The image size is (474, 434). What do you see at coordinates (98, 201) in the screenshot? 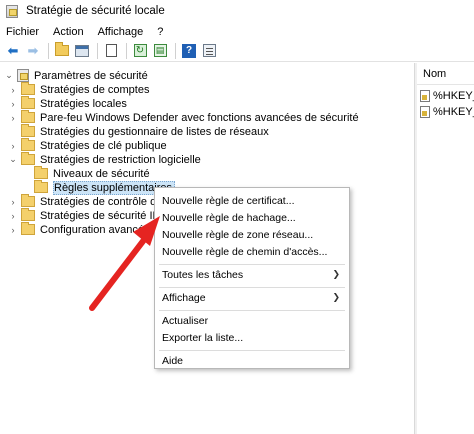
I see `tree-item-label: Stratégies de contrôle d` at bounding box center [98, 201].